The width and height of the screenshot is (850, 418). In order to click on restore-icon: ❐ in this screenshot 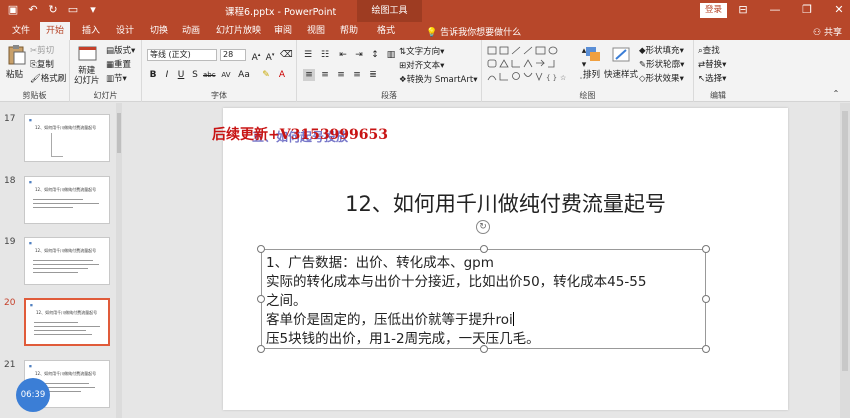, I will do `click(807, 10)`.